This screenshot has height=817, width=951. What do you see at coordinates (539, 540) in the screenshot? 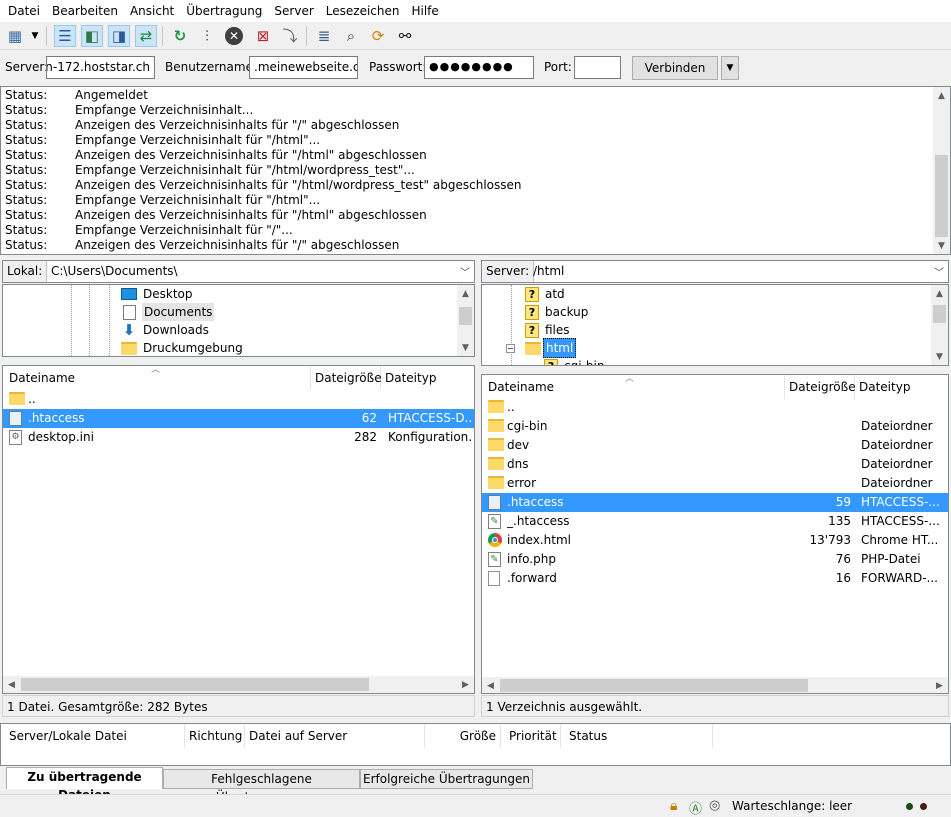
I see `file-name: index.html` at bounding box center [539, 540].